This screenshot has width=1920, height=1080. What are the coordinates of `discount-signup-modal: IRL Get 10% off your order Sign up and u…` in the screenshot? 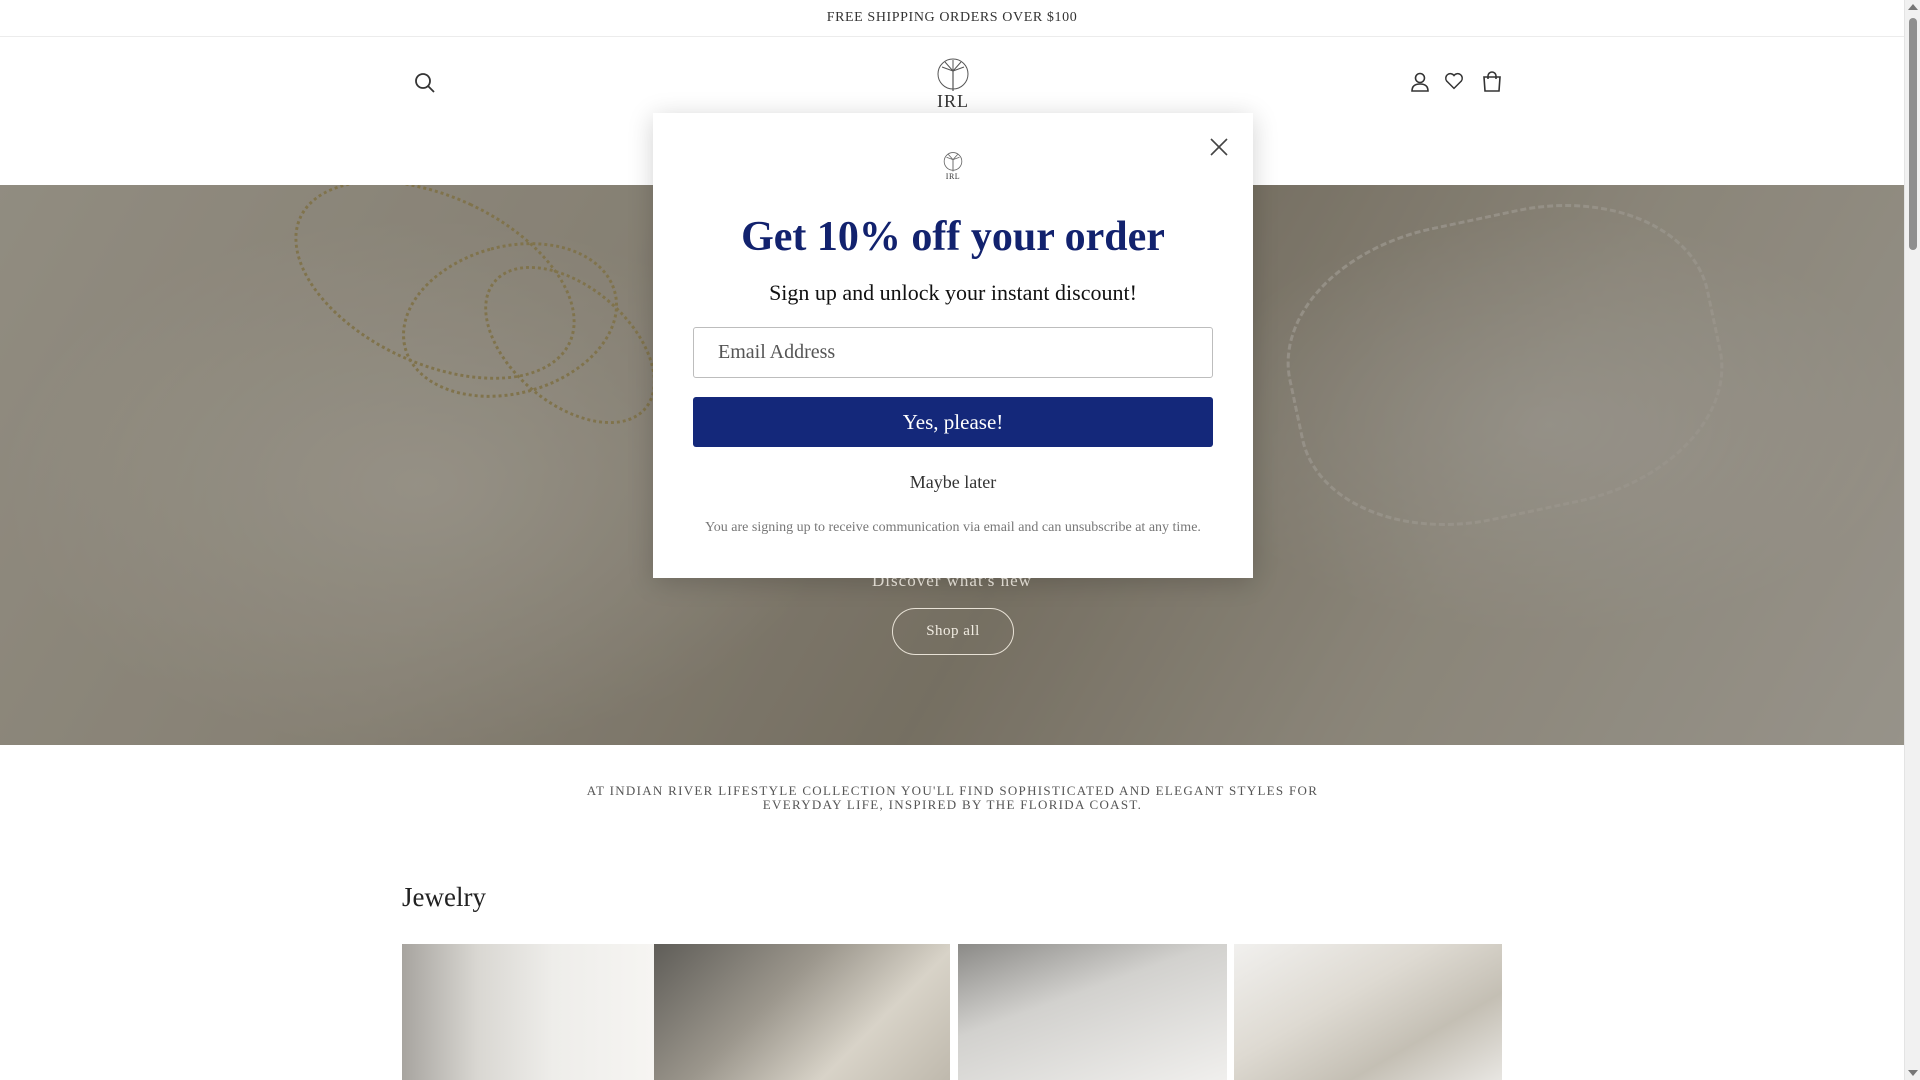 It's located at (953, 345).